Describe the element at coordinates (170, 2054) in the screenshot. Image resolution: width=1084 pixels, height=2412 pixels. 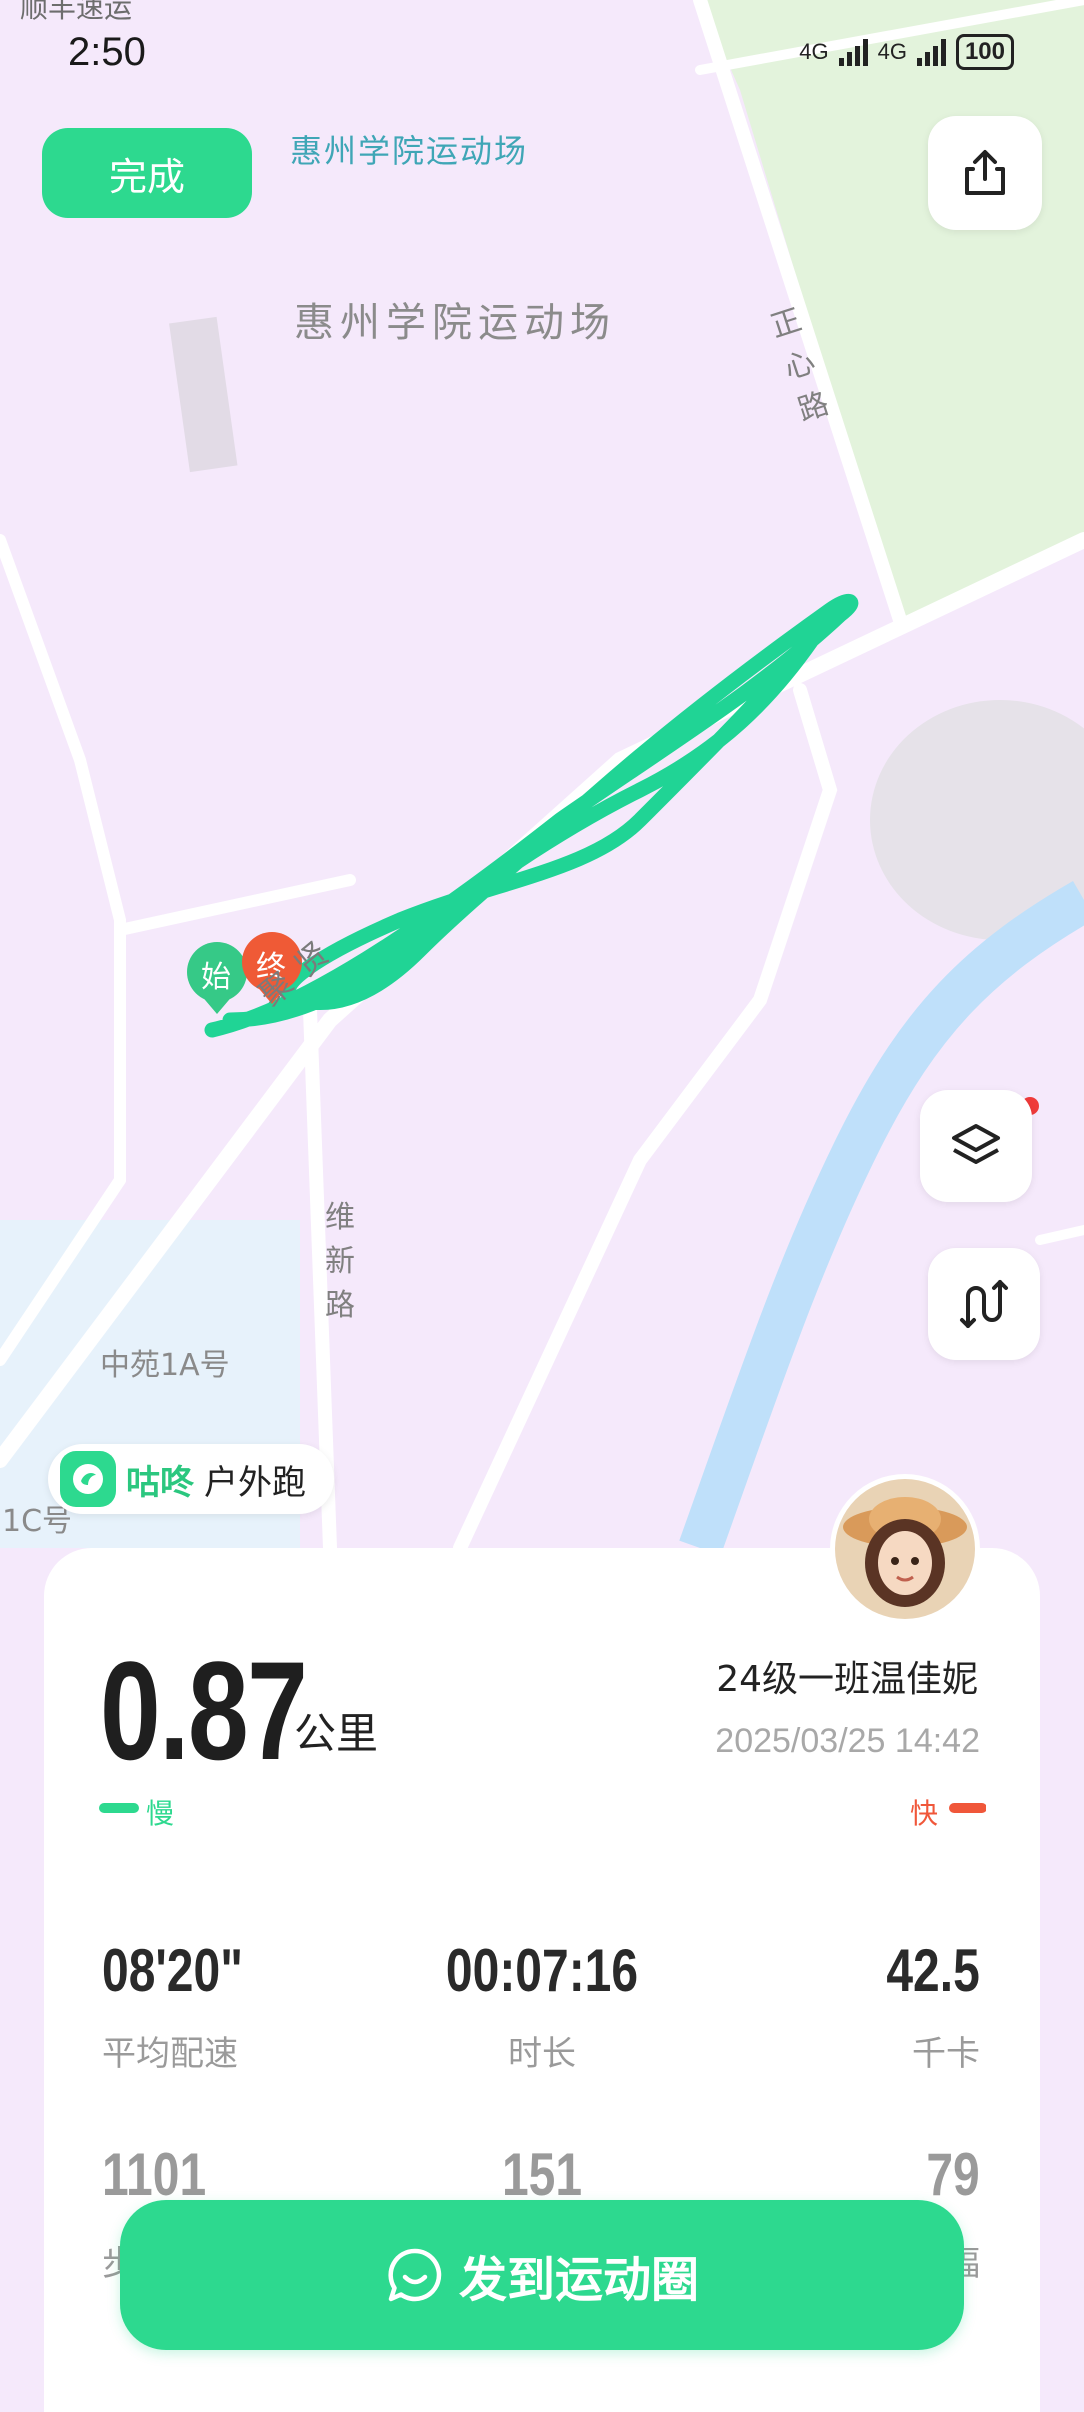
I see `stat-pace-label: 平均配速` at that location.